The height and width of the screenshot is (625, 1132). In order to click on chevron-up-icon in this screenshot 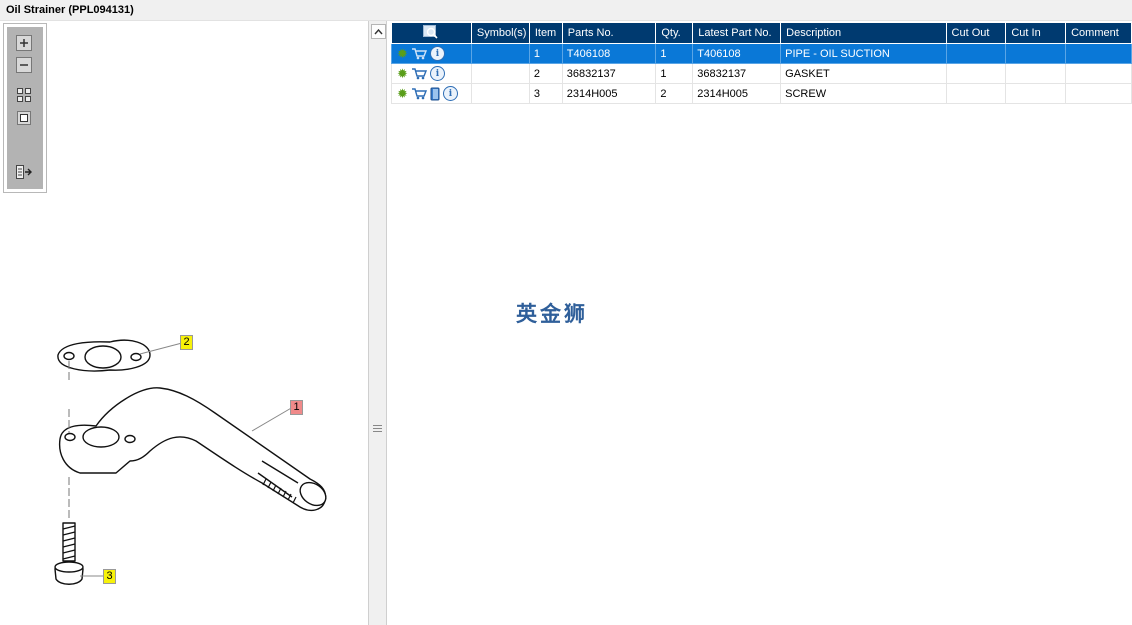, I will do `click(378, 31)`.